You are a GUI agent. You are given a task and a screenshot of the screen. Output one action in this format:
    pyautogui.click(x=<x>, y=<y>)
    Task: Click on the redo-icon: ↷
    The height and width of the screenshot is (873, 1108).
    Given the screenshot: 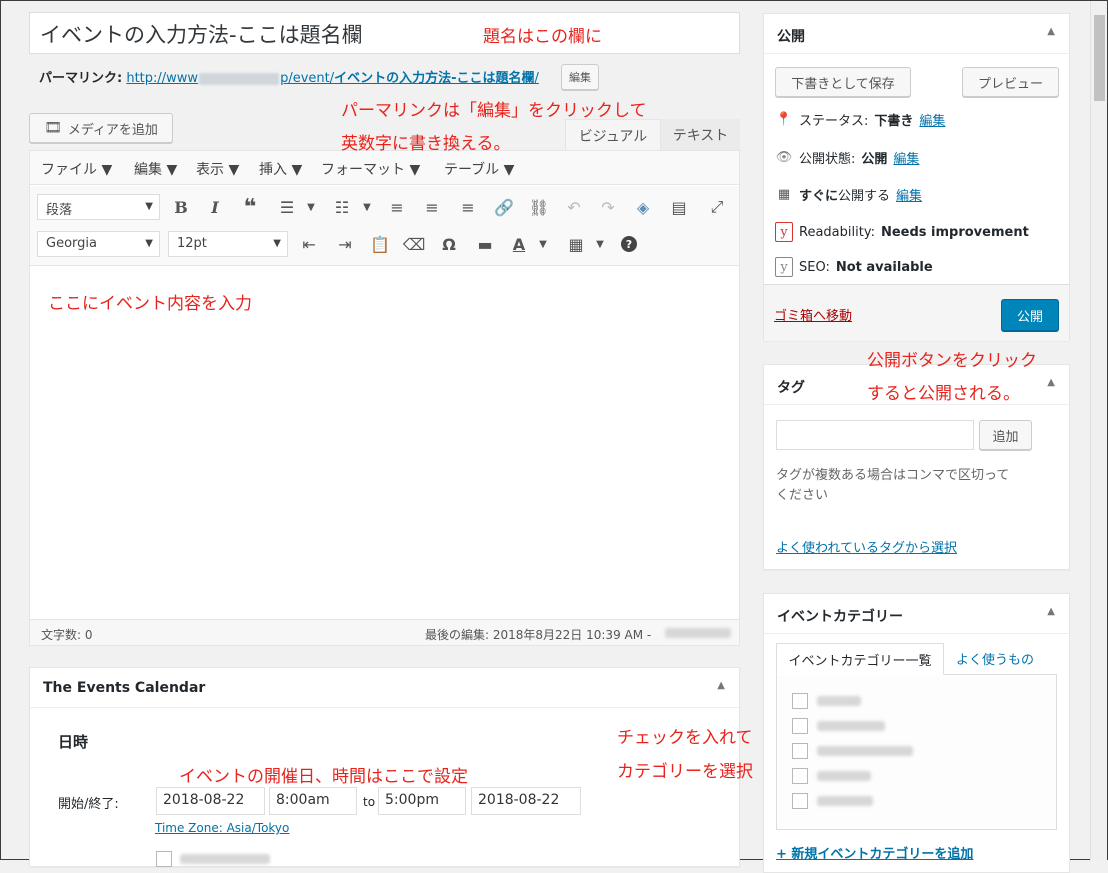 What is the action you would take?
    pyautogui.click(x=608, y=207)
    